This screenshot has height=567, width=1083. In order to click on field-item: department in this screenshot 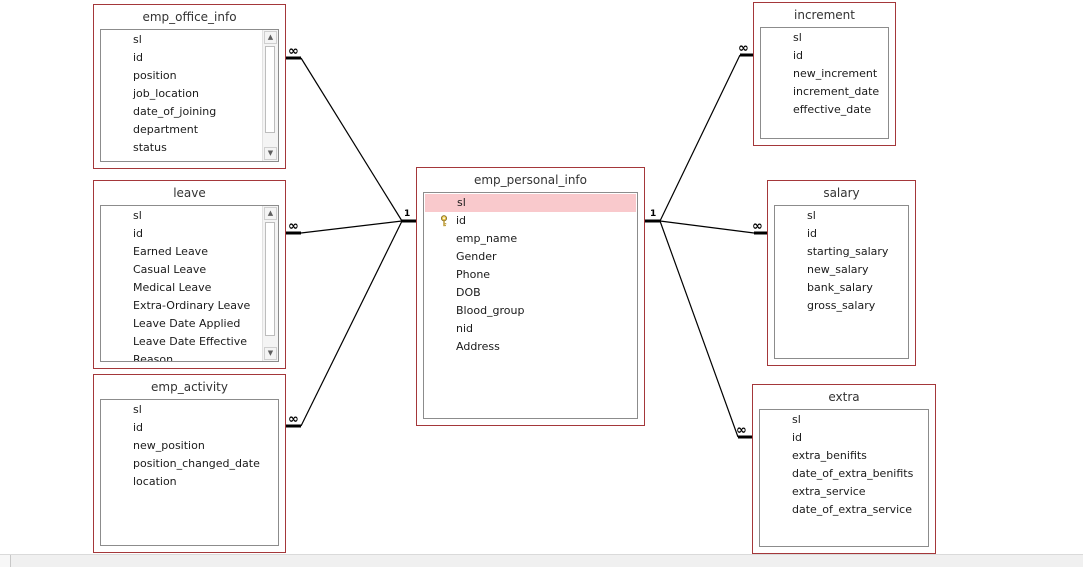, I will do `click(189, 130)`.